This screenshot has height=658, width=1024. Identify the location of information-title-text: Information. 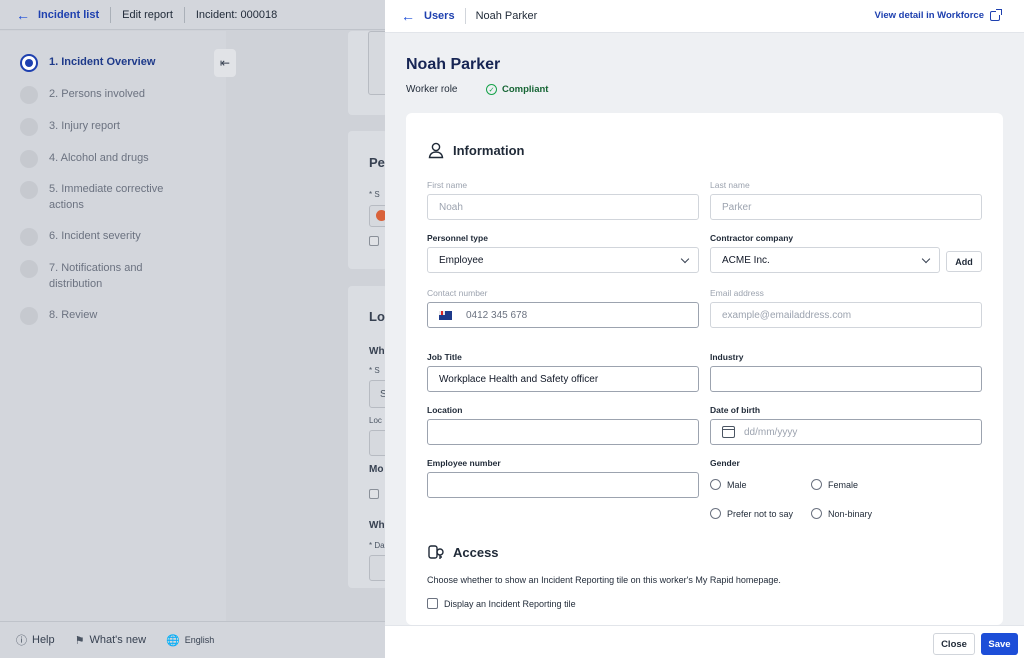
(489, 150).